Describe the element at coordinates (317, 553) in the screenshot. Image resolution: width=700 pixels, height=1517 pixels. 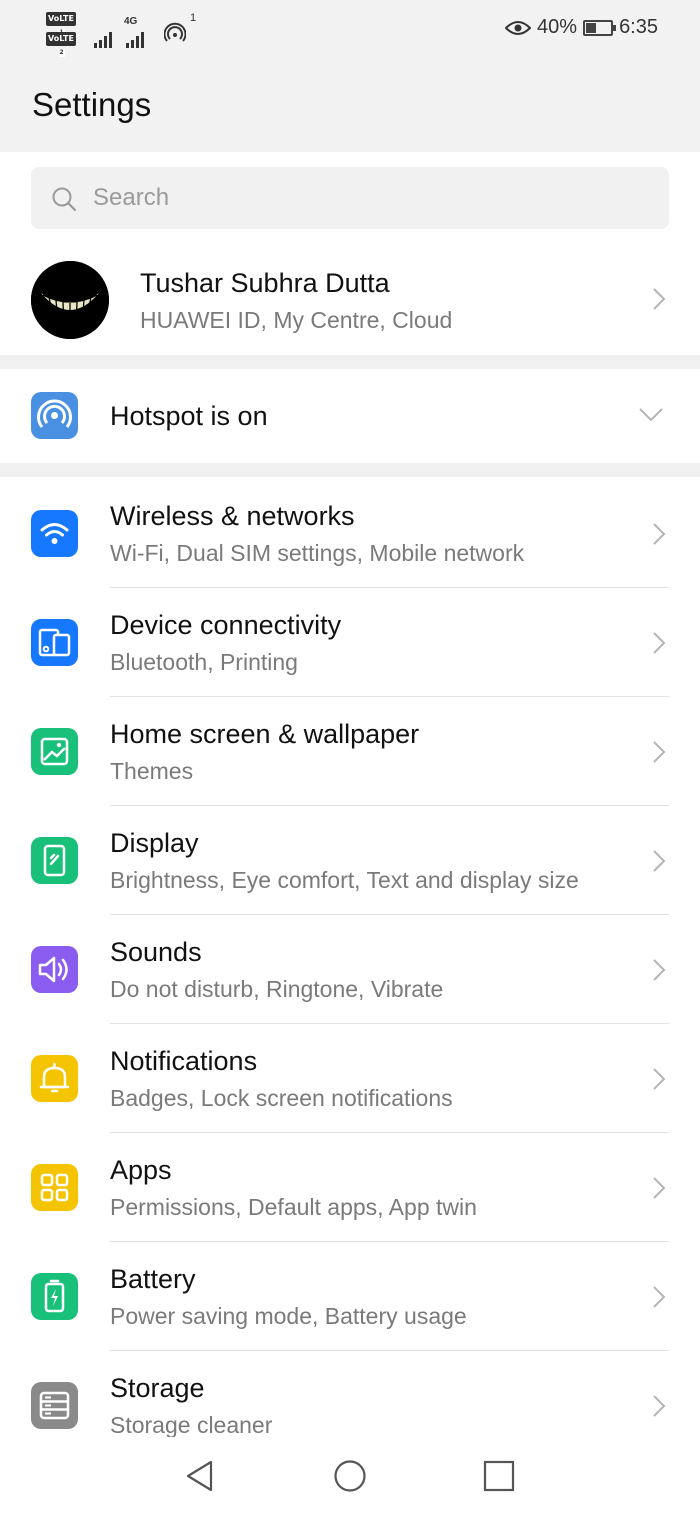
I see `settings-item-subtitle: Wi-Fi, Dual SIM settings, Mobile network` at that location.